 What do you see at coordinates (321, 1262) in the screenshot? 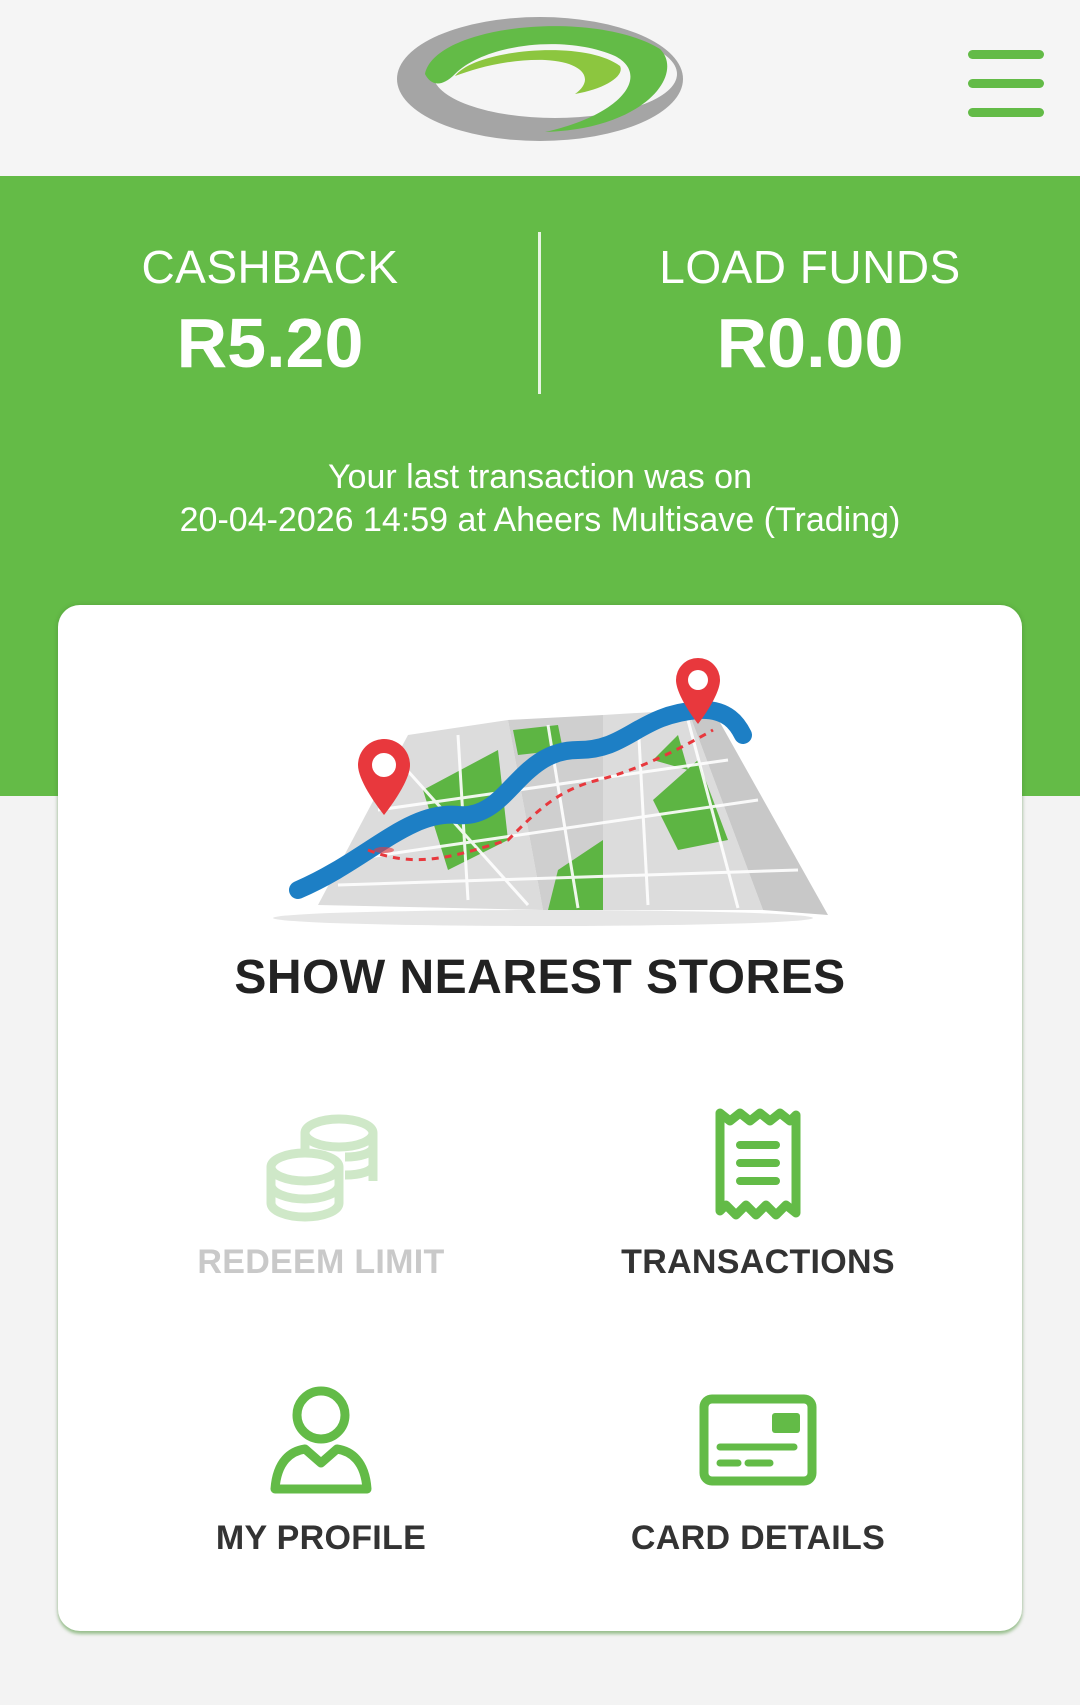
I see `redeem-limit-label: REDEEM LIMIT` at bounding box center [321, 1262].